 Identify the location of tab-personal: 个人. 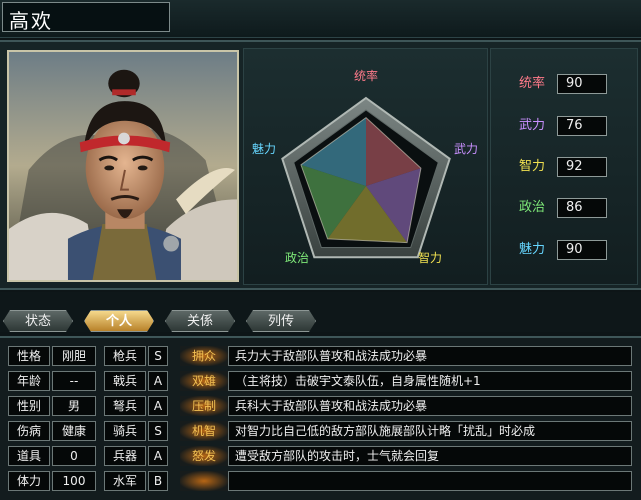
(119, 321).